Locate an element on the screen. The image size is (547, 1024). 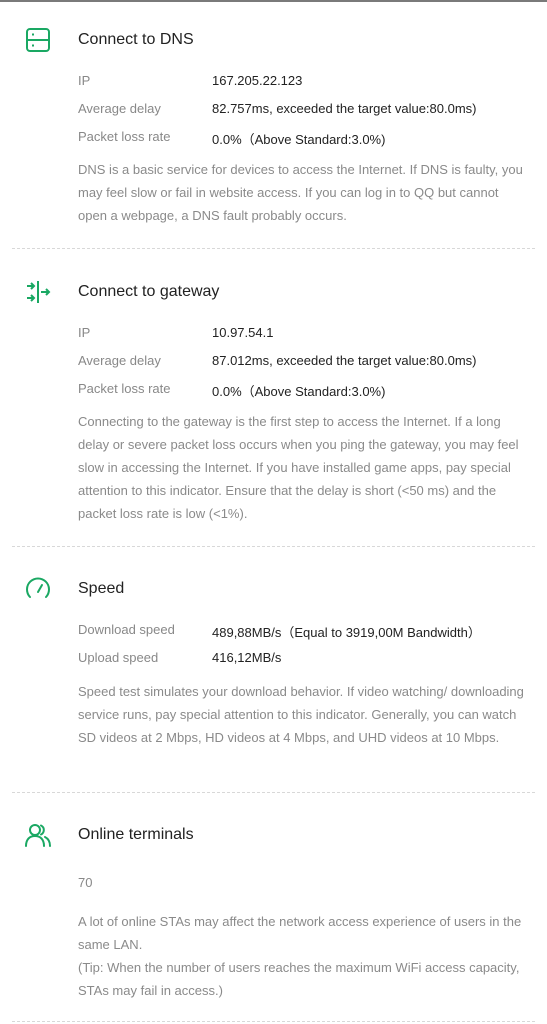
dns-delay-label: Average delay is located at coordinates (119, 108).